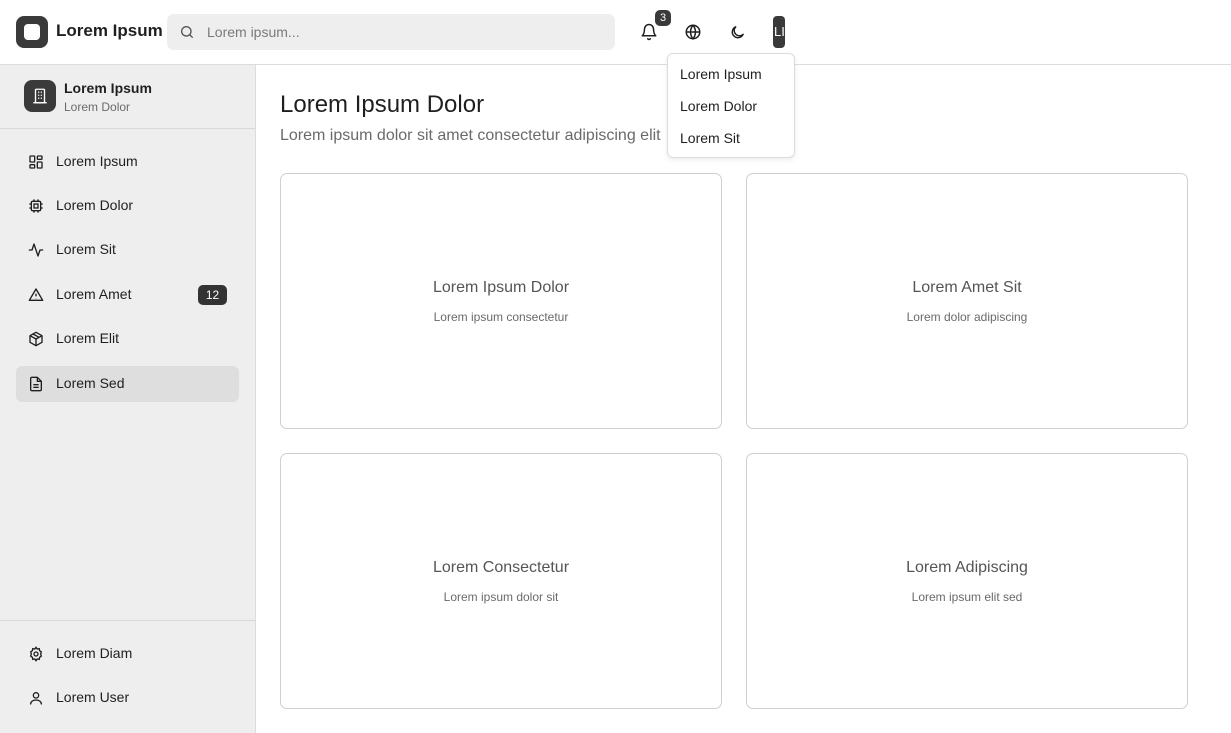 The height and width of the screenshot is (733, 1231). Describe the element at coordinates (109, 30) in the screenshot. I see `app-title: Lorem Ipsum` at that location.